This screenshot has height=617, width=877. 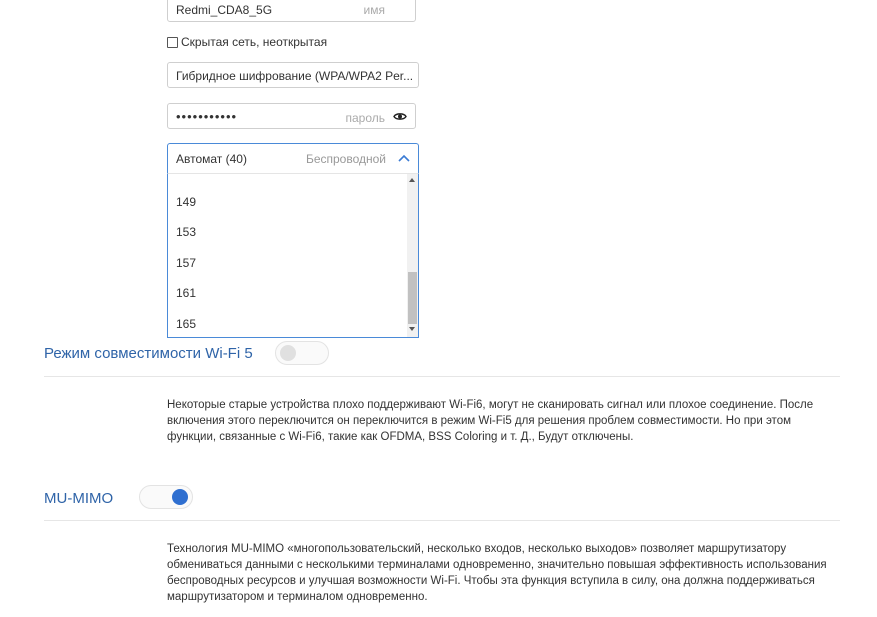 What do you see at coordinates (148, 353) in the screenshot?
I see `wifi5-compat-title: Режим совместимости Wi-Fi 5` at bounding box center [148, 353].